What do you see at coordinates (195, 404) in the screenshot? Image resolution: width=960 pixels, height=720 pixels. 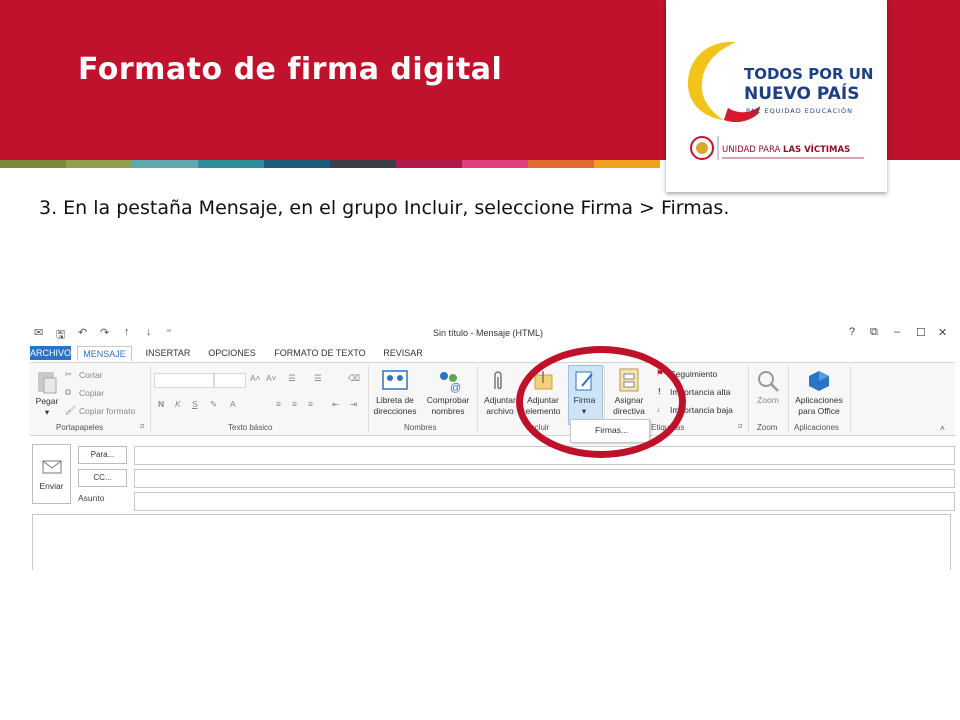 I see `underline-button: S` at bounding box center [195, 404].